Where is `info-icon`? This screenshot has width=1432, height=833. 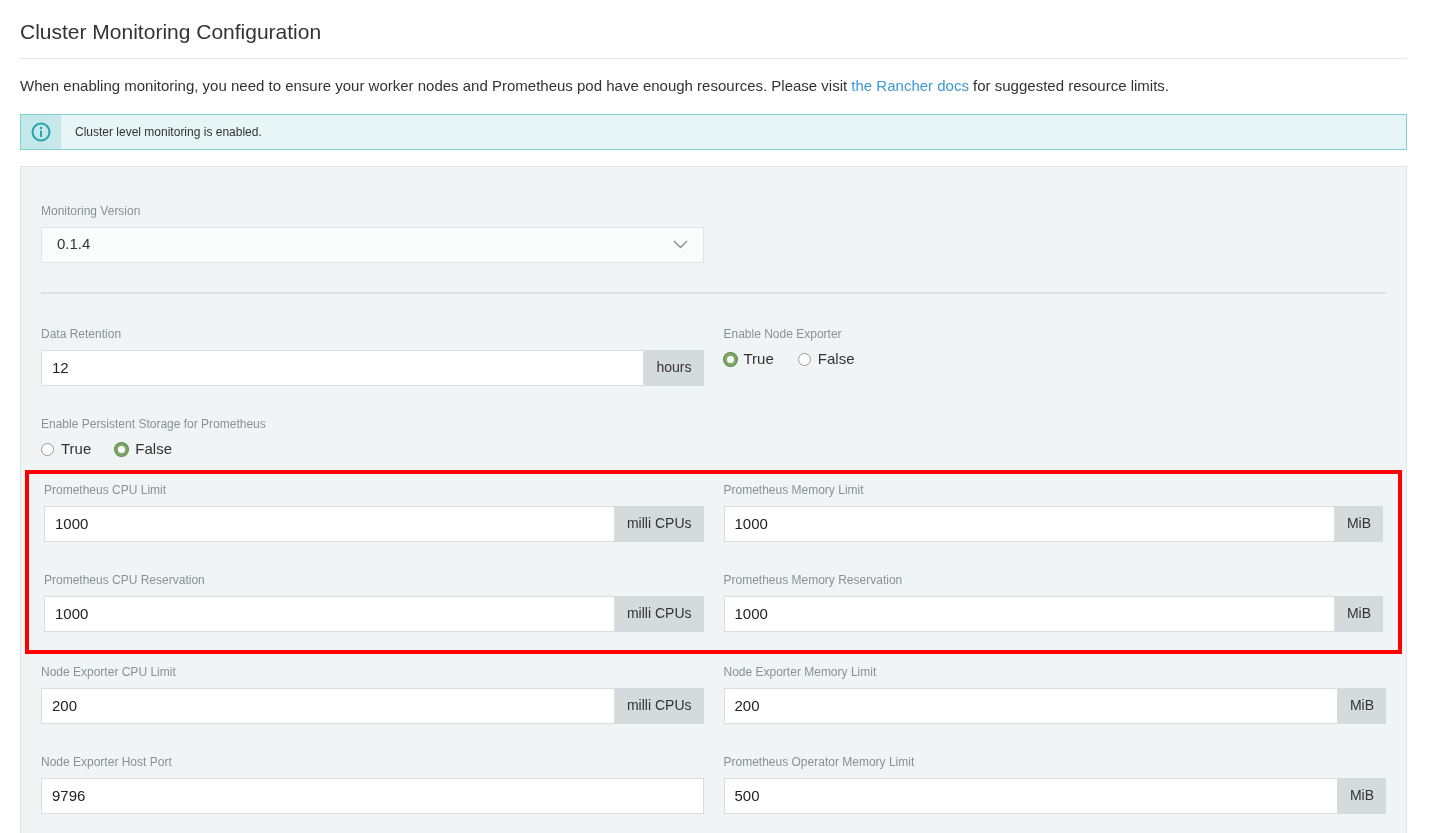 info-icon is located at coordinates (41, 131).